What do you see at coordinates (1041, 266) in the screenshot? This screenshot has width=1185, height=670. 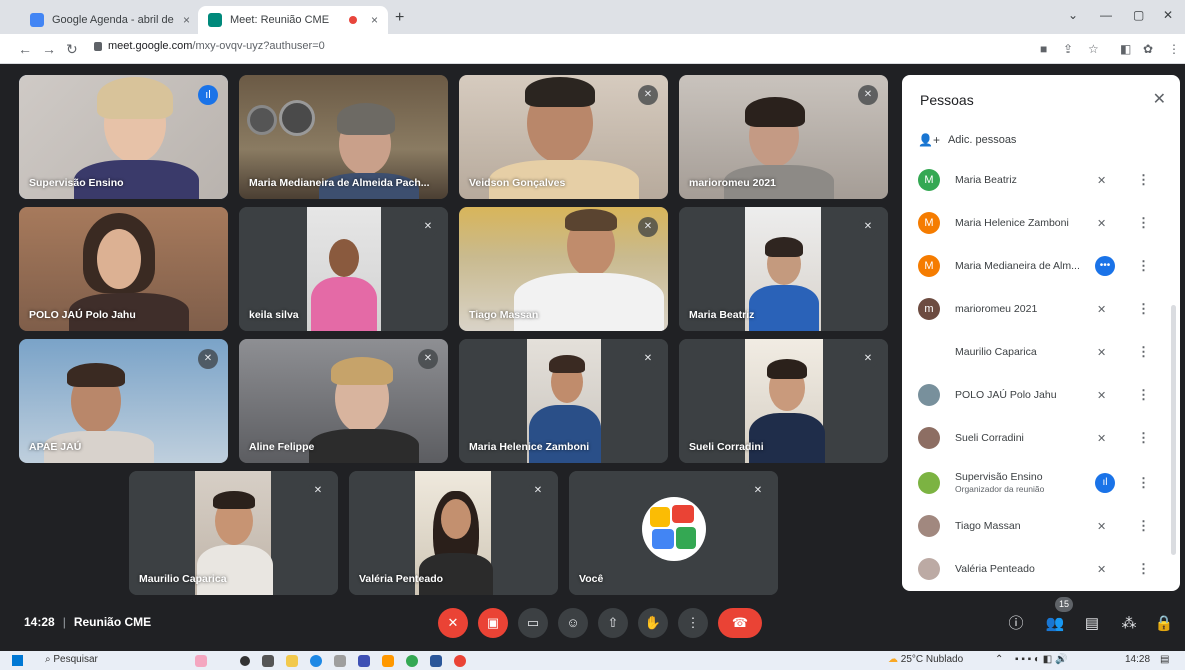 I see `list-item: M Maria Medianeira de Alm... ••• ⋮` at bounding box center [1041, 266].